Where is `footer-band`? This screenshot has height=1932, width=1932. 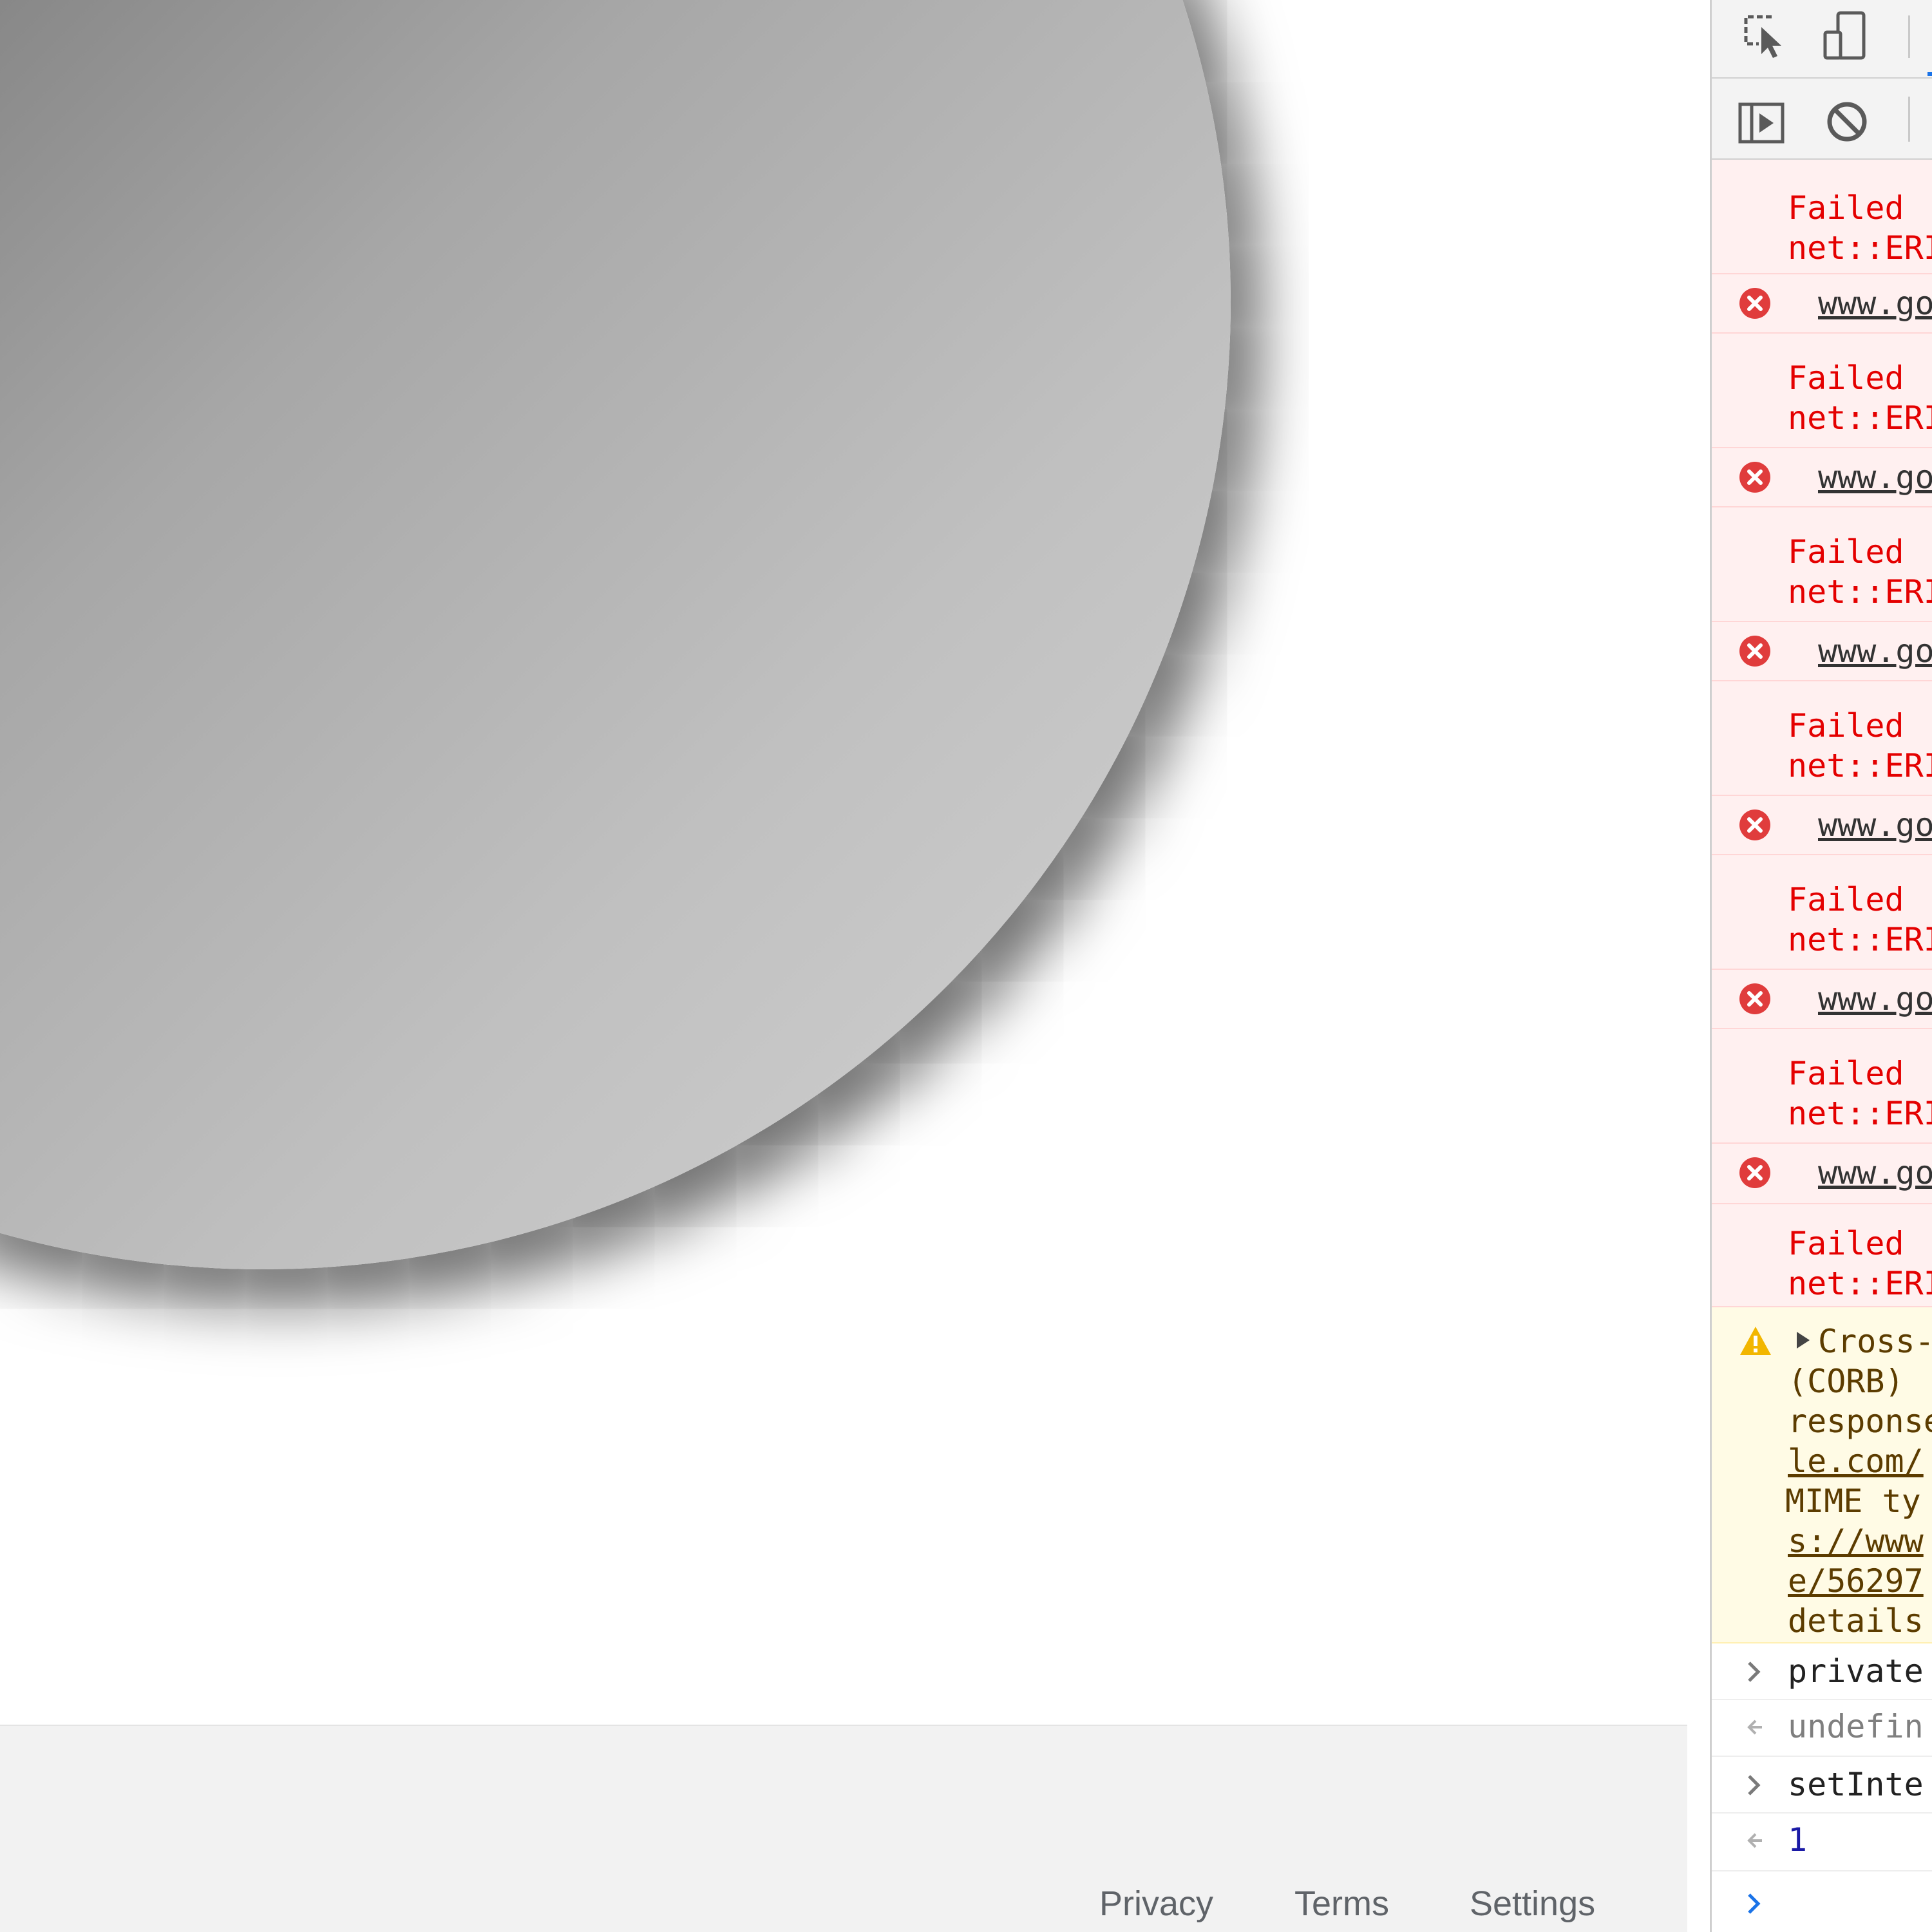 footer-band is located at coordinates (844, 1785).